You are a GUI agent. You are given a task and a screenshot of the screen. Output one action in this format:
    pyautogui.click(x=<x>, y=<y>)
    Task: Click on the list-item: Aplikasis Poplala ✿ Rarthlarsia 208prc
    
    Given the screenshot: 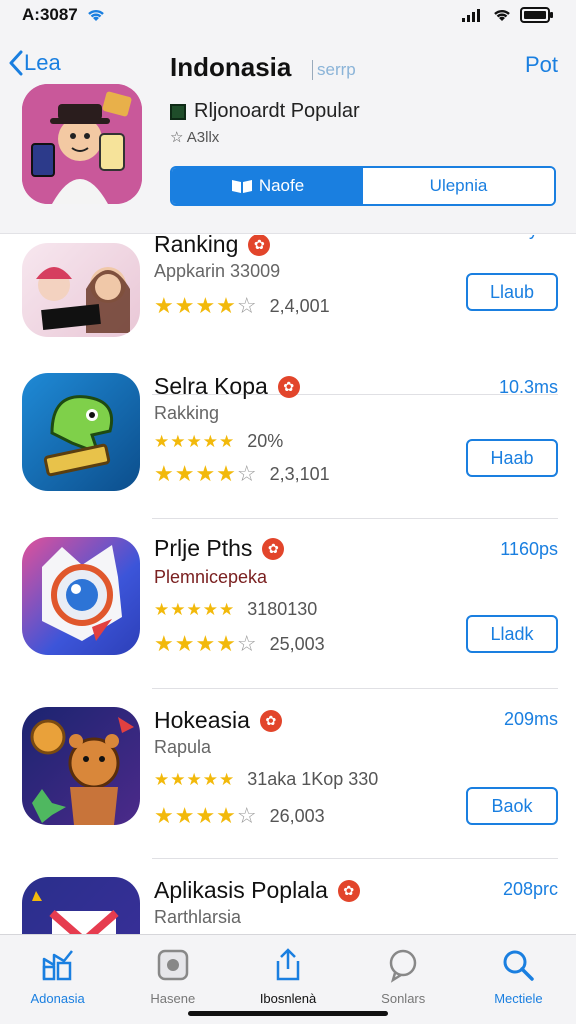 What is the action you would take?
    pyautogui.click(x=288, y=897)
    